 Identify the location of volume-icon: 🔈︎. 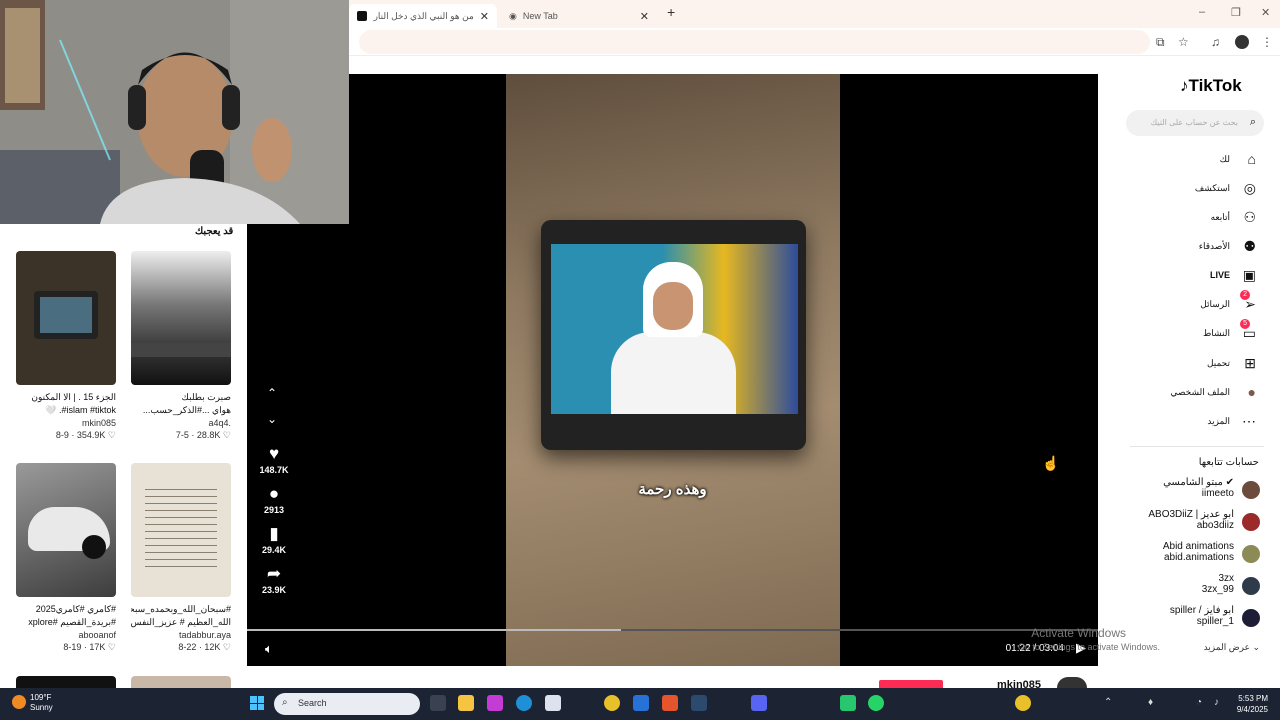
(269, 649).